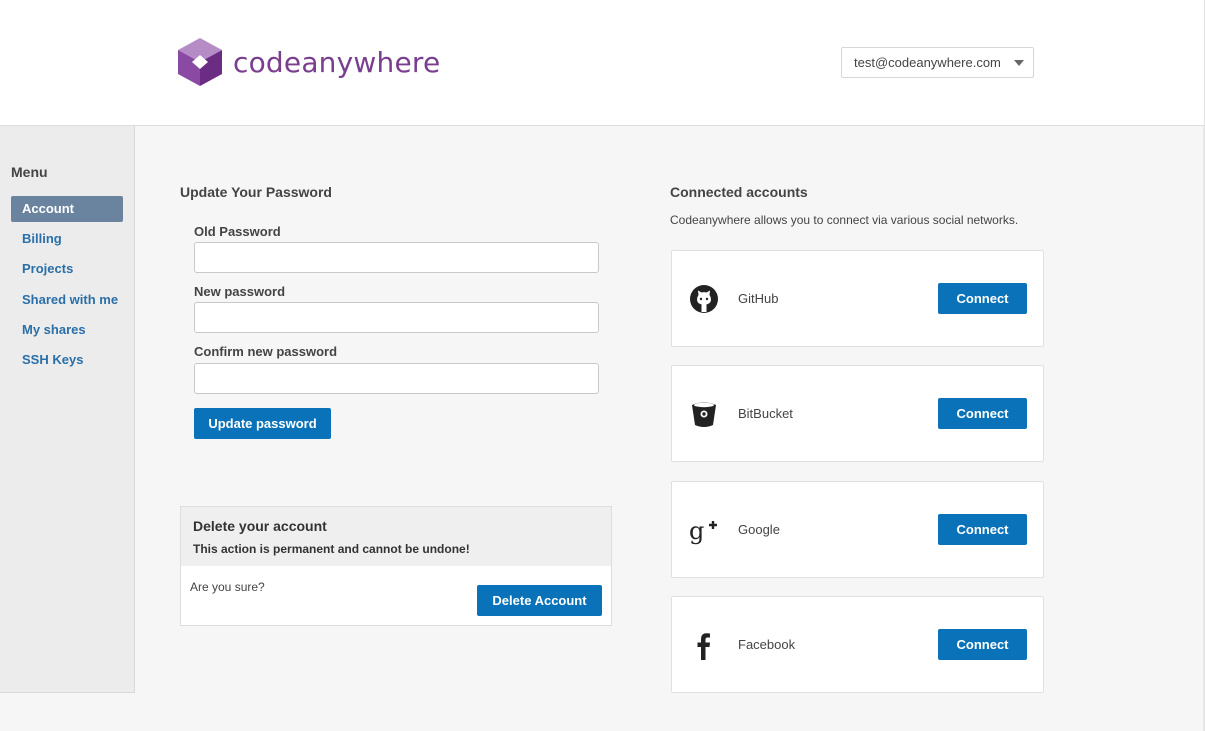  I want to click on sidebar-item-account: Account, so click(67, 209).